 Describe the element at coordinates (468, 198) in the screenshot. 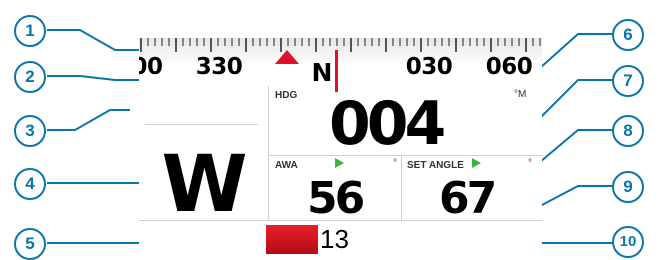

I see `set-angle-value: 67` at that location.